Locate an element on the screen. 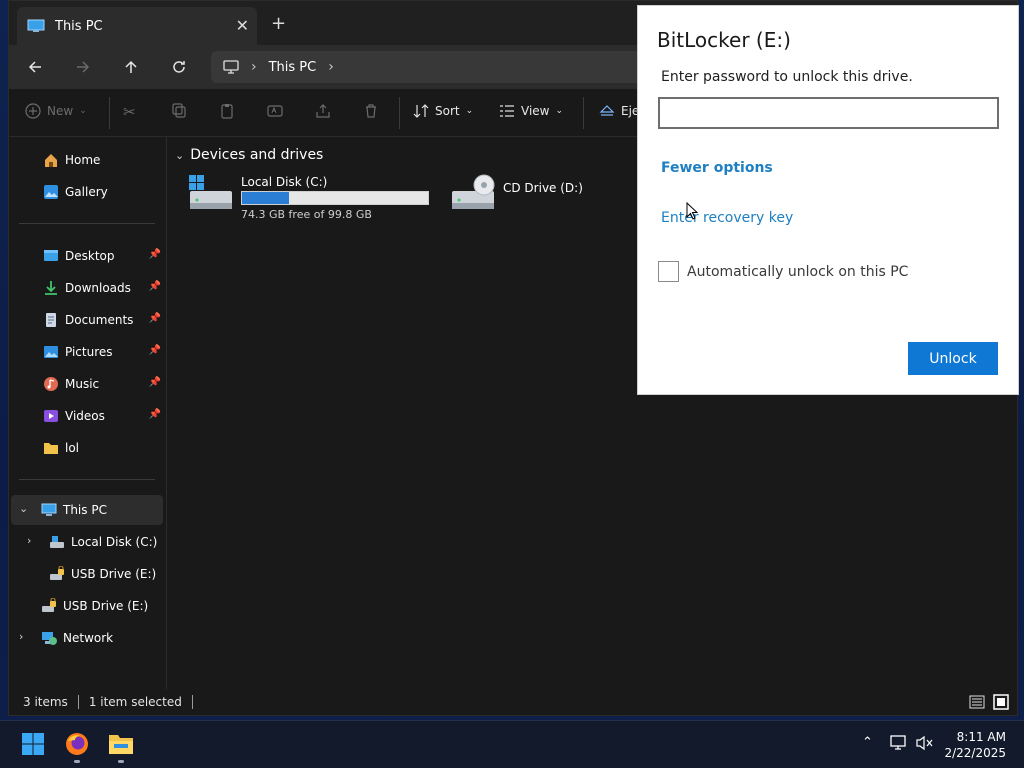 The width and height of the screenshot is (1024, 768). clock-time: 8:11 AM is located at coordinates (981, 737).